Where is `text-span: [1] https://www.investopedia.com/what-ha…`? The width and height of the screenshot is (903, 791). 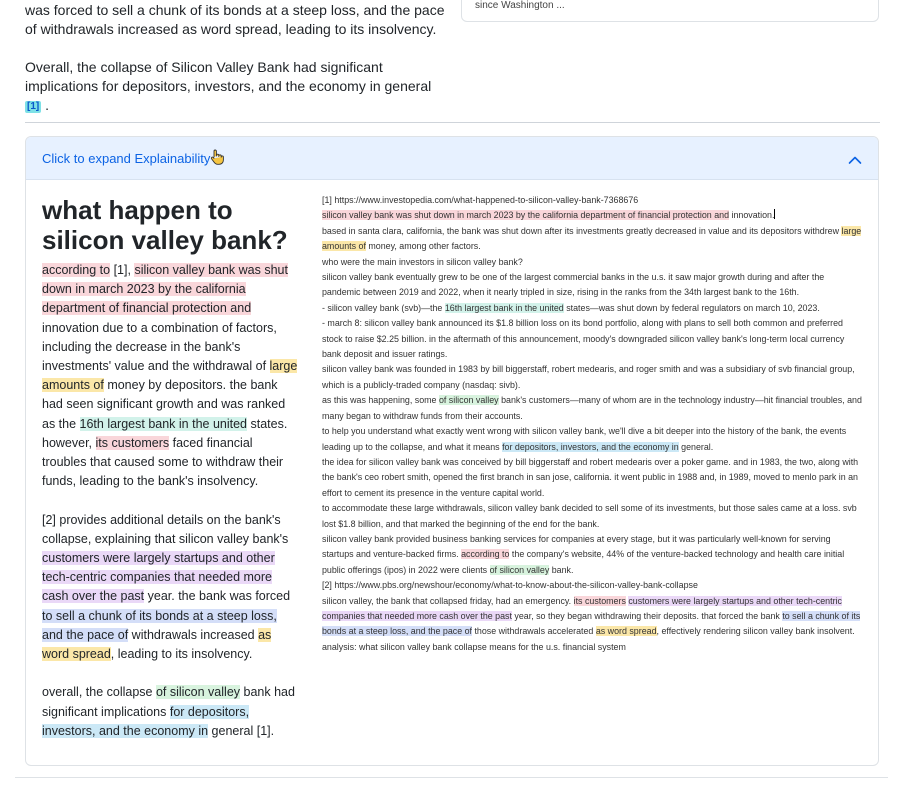
text-span: [1] https://www.investopedia.com/what-ha… is located at coordinates (480, 200).